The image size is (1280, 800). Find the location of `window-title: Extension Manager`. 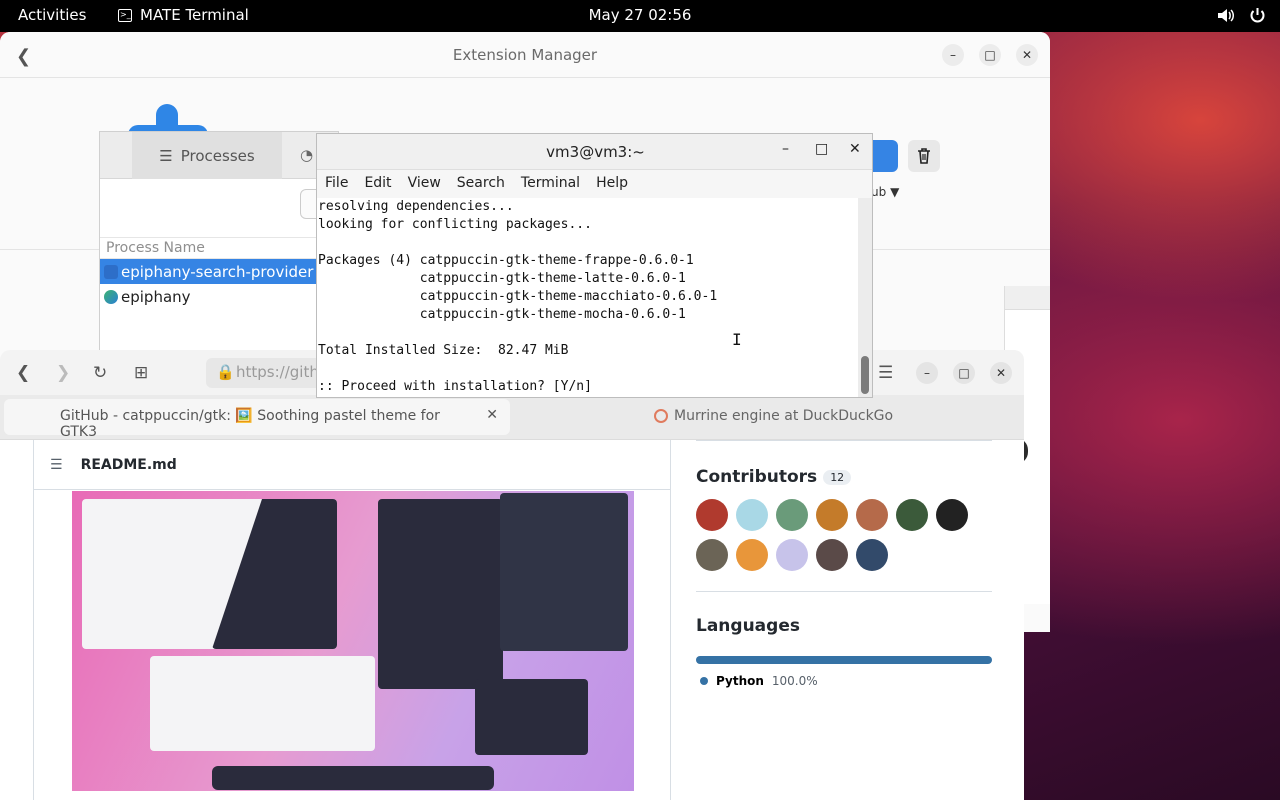

window-title: Extension Manager is located at coordinates (525, 55).